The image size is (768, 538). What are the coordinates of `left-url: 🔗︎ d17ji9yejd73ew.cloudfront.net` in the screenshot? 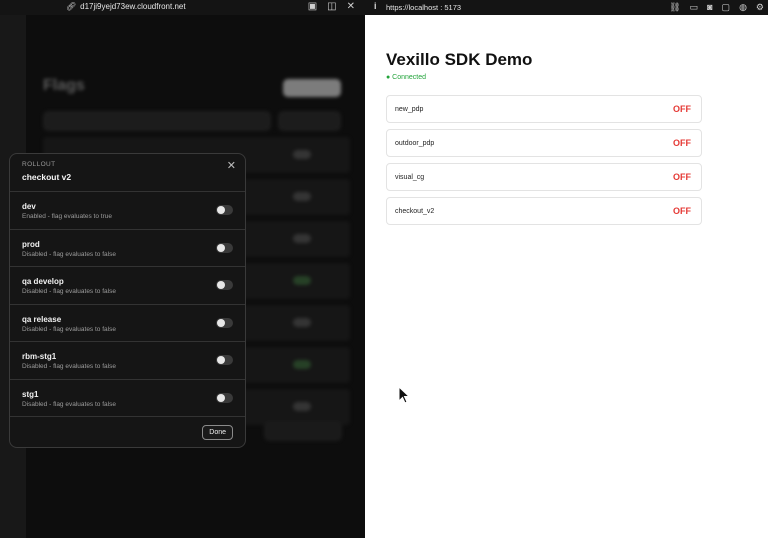 It's located at (126, 6).